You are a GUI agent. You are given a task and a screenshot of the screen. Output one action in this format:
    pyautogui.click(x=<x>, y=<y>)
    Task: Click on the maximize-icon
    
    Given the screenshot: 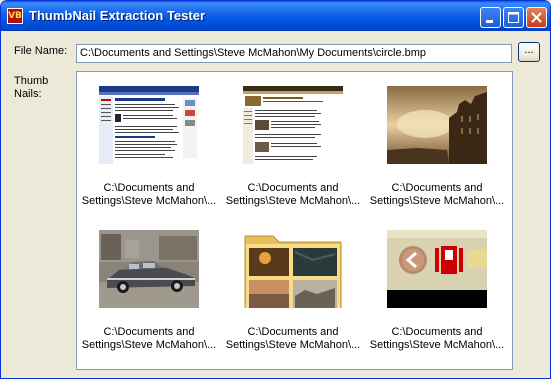 What is the action you would take?
    pyautogui.click(x=513, y=17)
    